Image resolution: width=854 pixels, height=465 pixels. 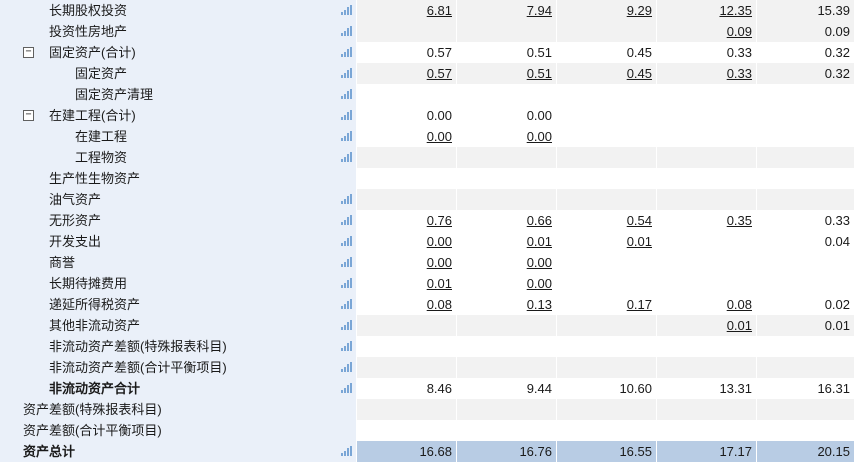 What do you see at coordinates (706, 451) in the screenshot?
I see `value-cell: 17.17` at bounding box center [706, 451].